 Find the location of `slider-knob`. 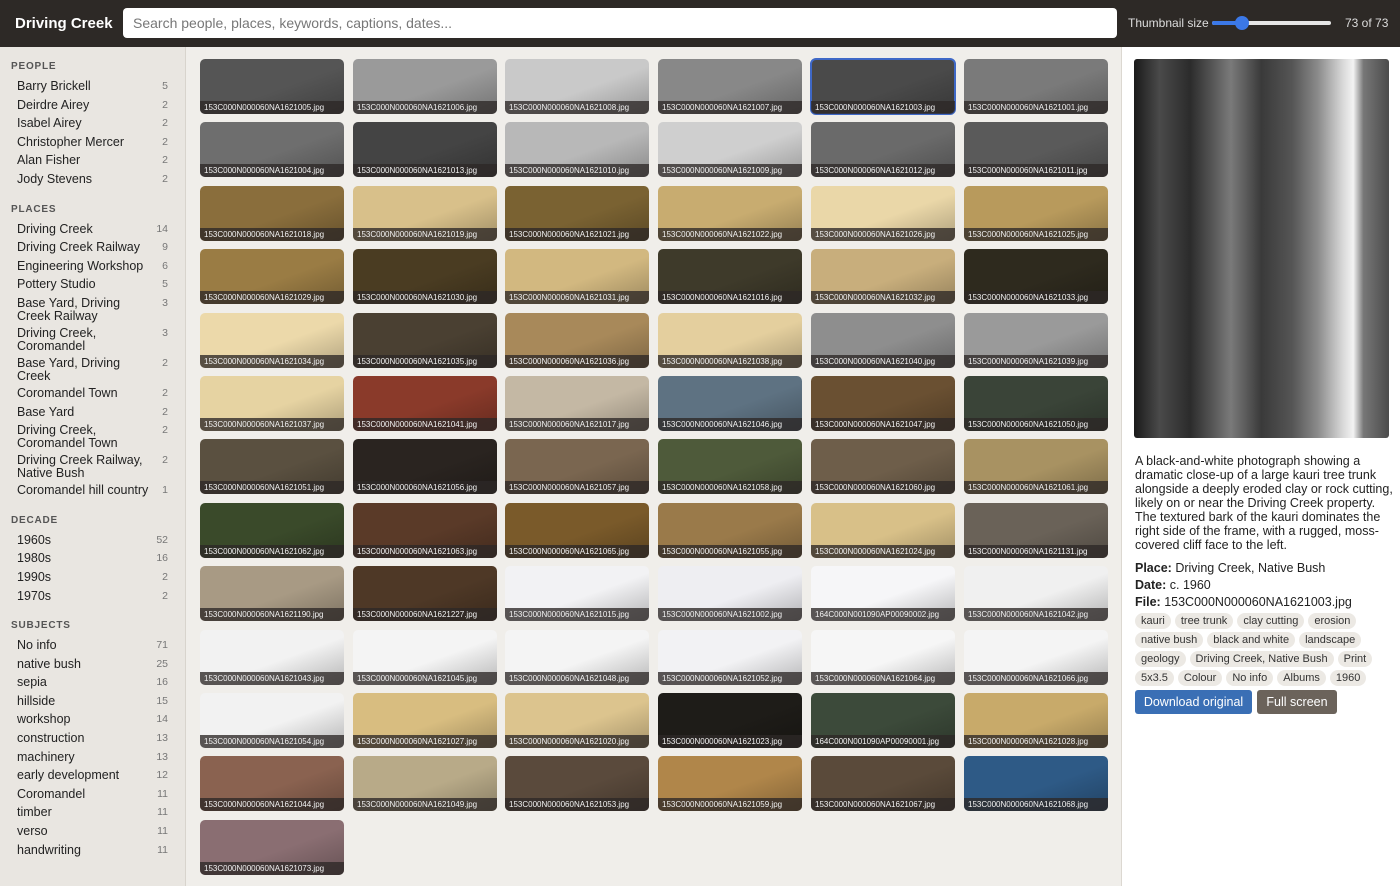

slider-knob is located at coordinates (1241, 23).